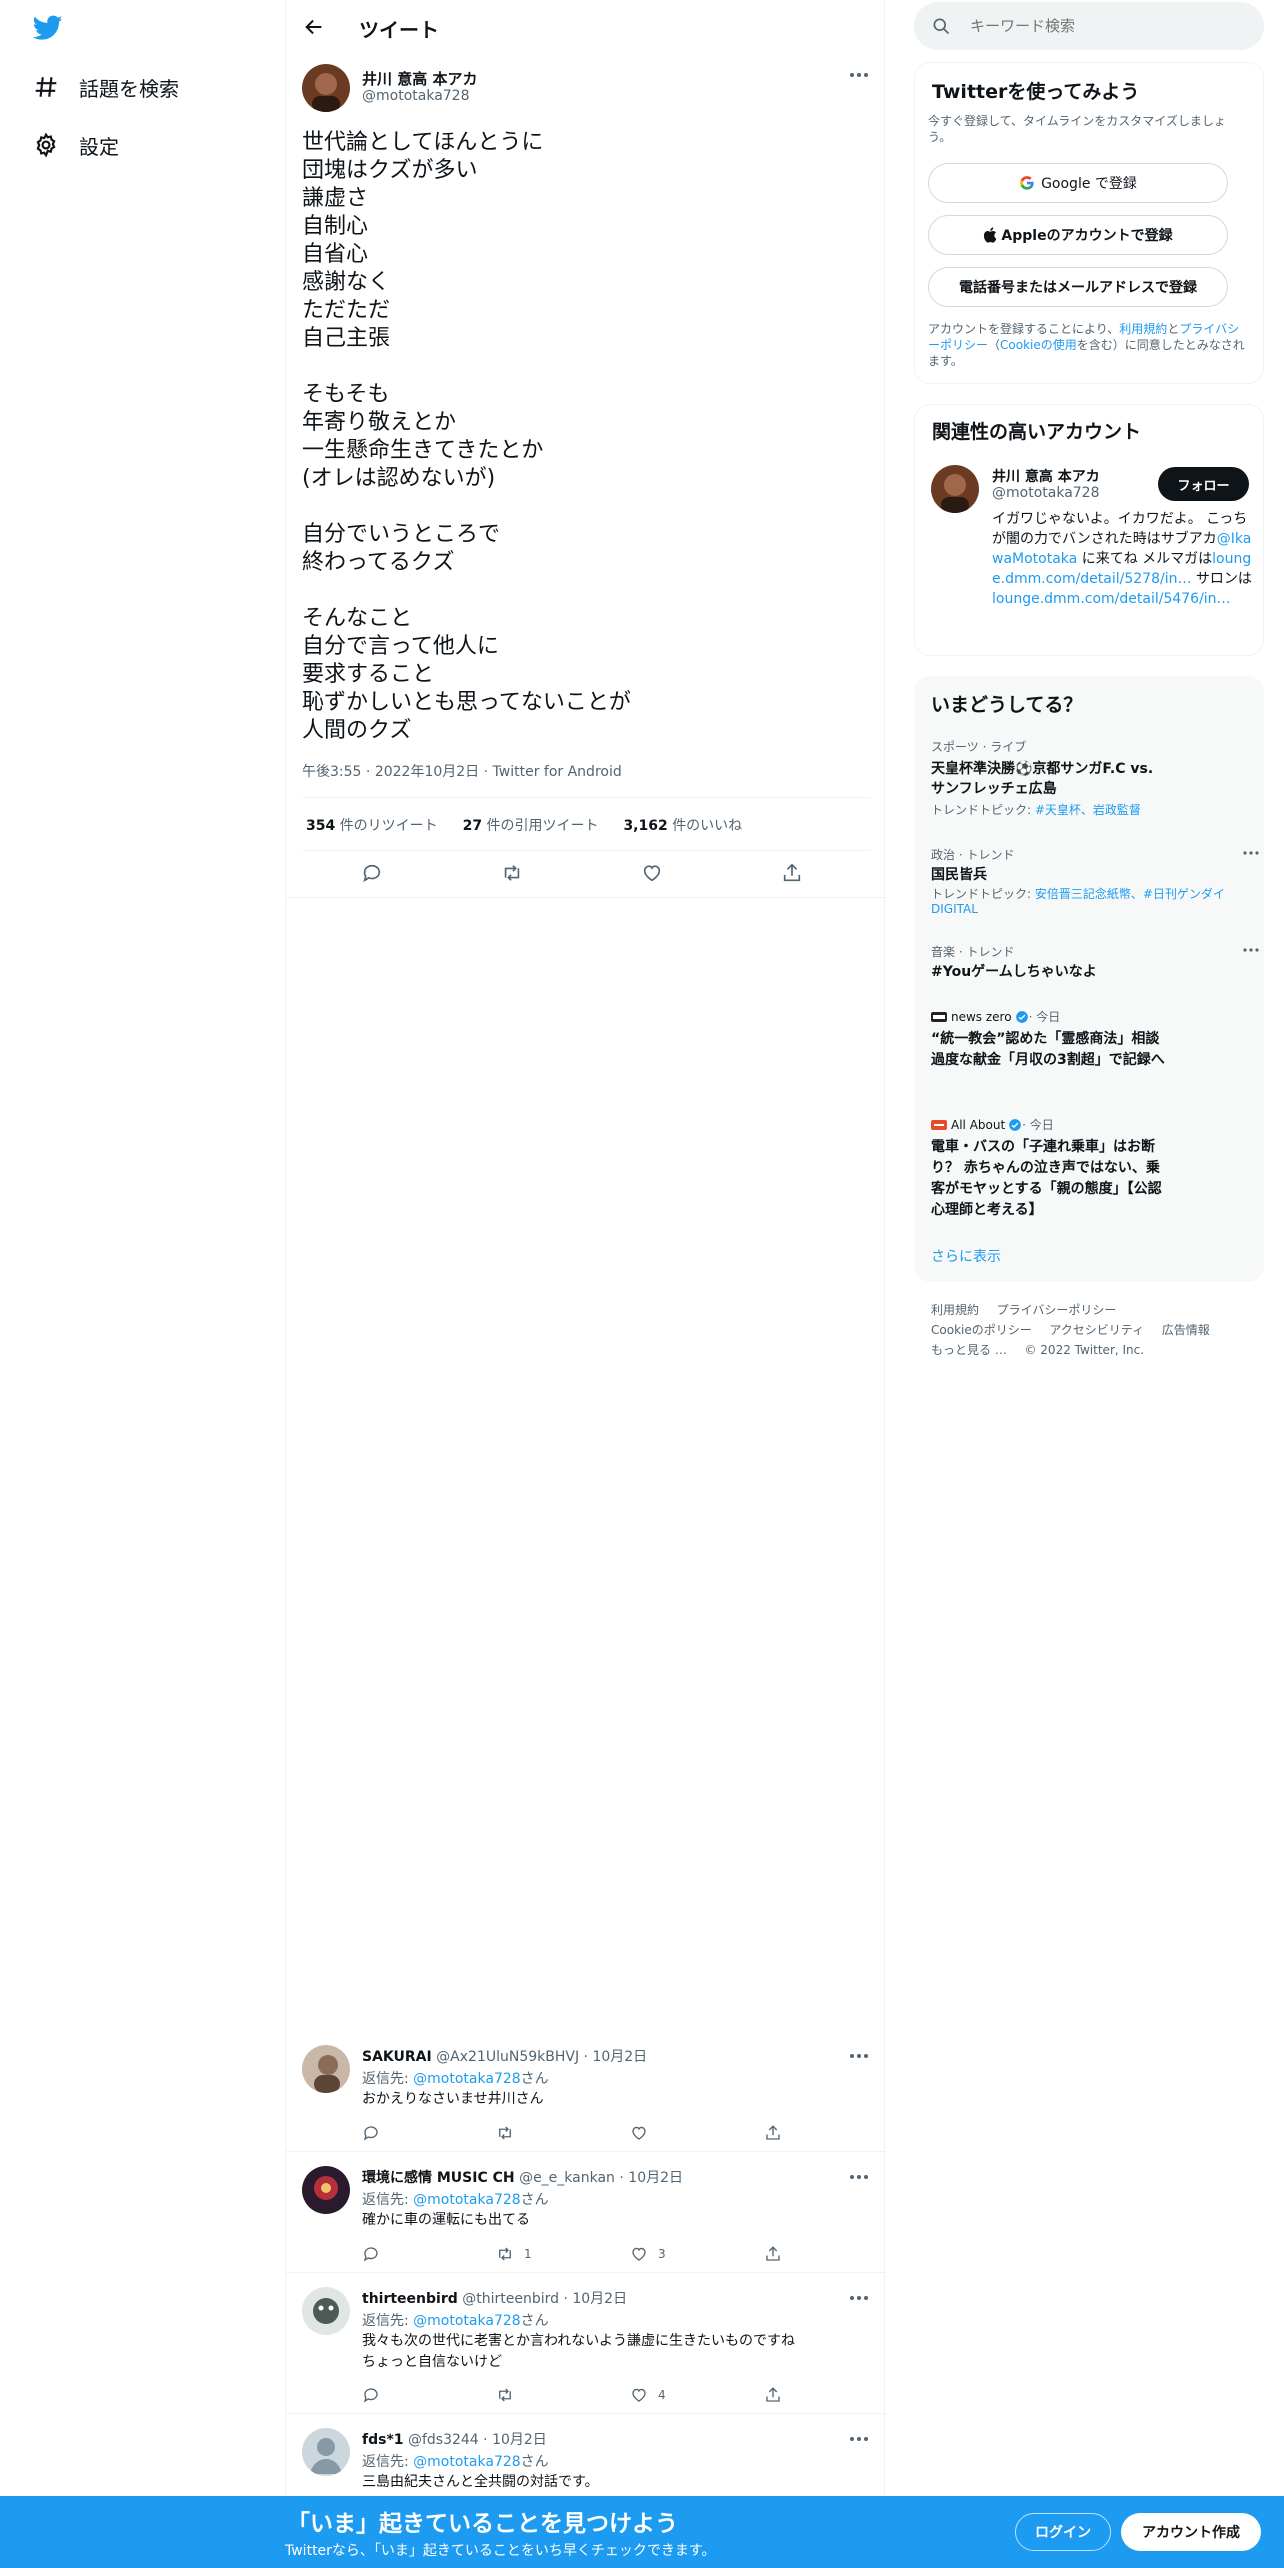 The image size is (1284, 2568). I want to click on tweet-time: 午後3:55, so click(331, 772).